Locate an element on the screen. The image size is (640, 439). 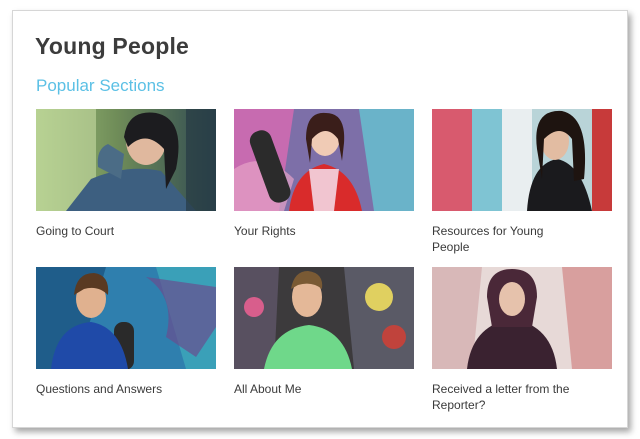
section-card-your-rights: Your Rights is located at coordinates (324, 174).